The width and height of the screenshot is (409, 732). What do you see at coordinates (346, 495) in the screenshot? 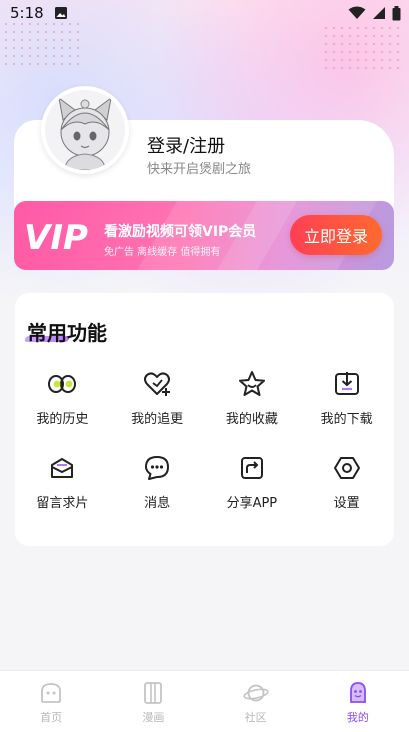
I see `function-settings: 设置` at bounding box center [346, 495].